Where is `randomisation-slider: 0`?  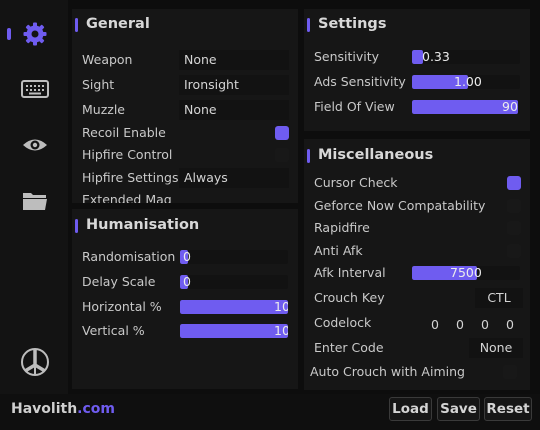
randomisation-slider: 0 is located at coordinates (234, 257).